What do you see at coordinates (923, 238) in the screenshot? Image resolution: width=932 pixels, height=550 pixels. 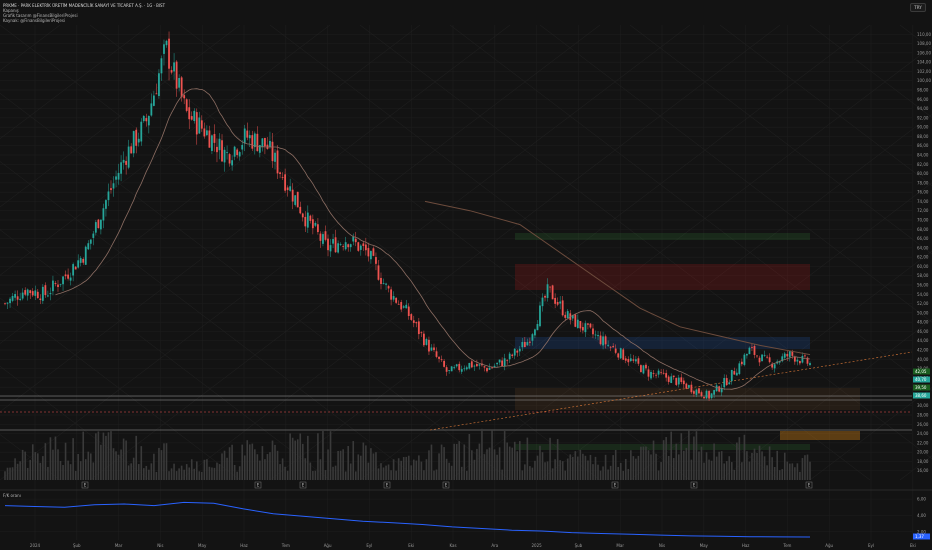 I see `y-tick-label: 66,00` at bounding box center [923, 238].